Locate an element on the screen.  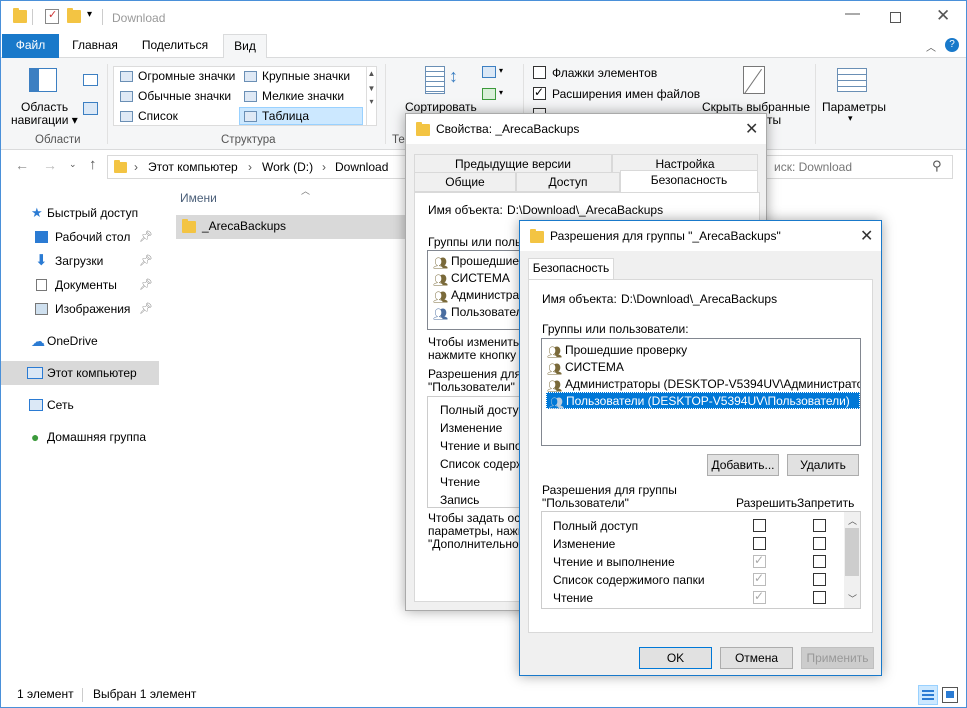
apply-button: Применить is located at coordinates (837, 658).